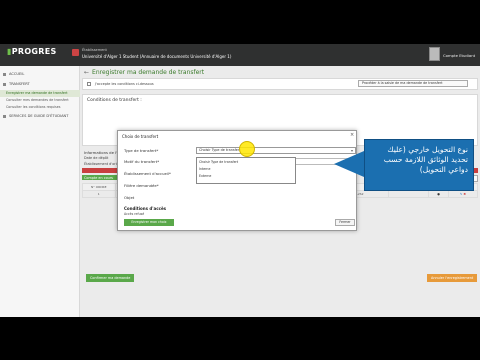  I want to click on accept-text: J'accepte les conditions ci-dessous, so click(124, 84).